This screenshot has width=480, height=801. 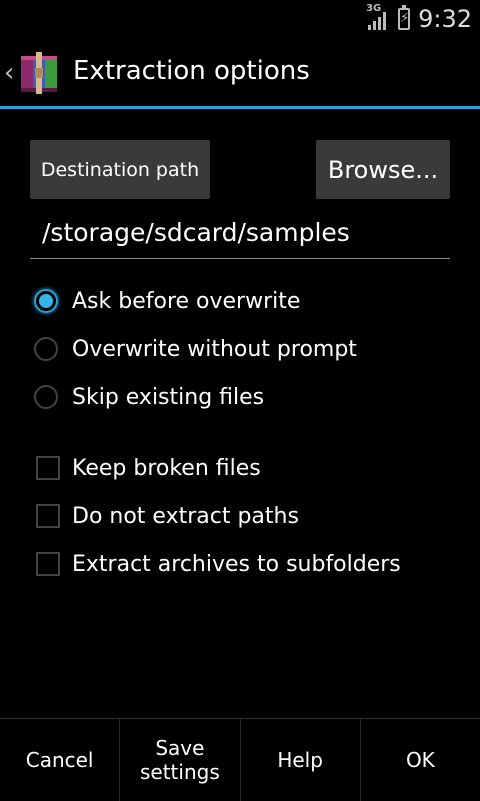 I want to click on destination-path-input: /storage/sdcard/samples, so click(x=240, y=237).